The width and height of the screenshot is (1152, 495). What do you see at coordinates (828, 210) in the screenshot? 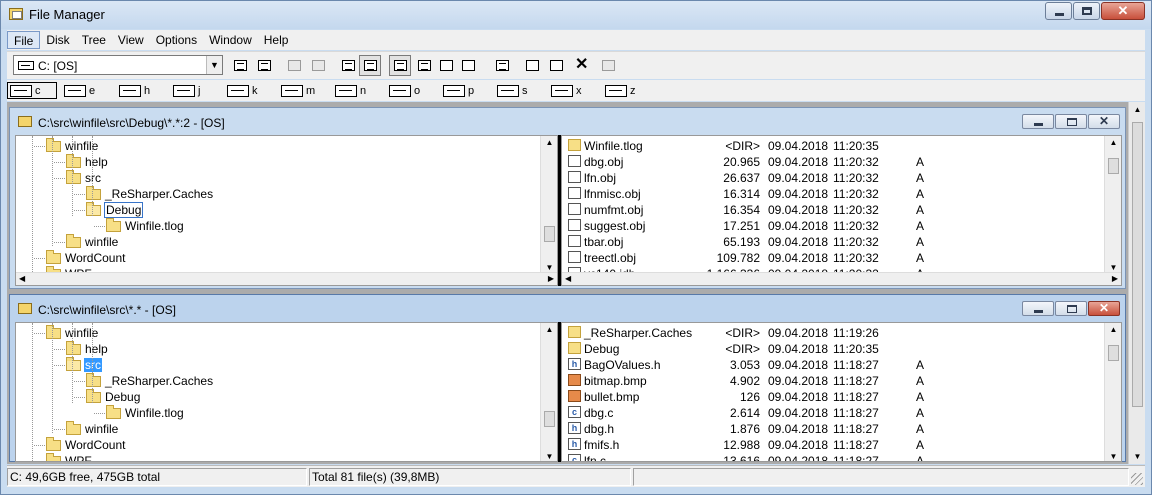
I see `file-row: numfmt.obj 16.354 09.04.2018 11:20:32 A` at bounding box center [828, 210].